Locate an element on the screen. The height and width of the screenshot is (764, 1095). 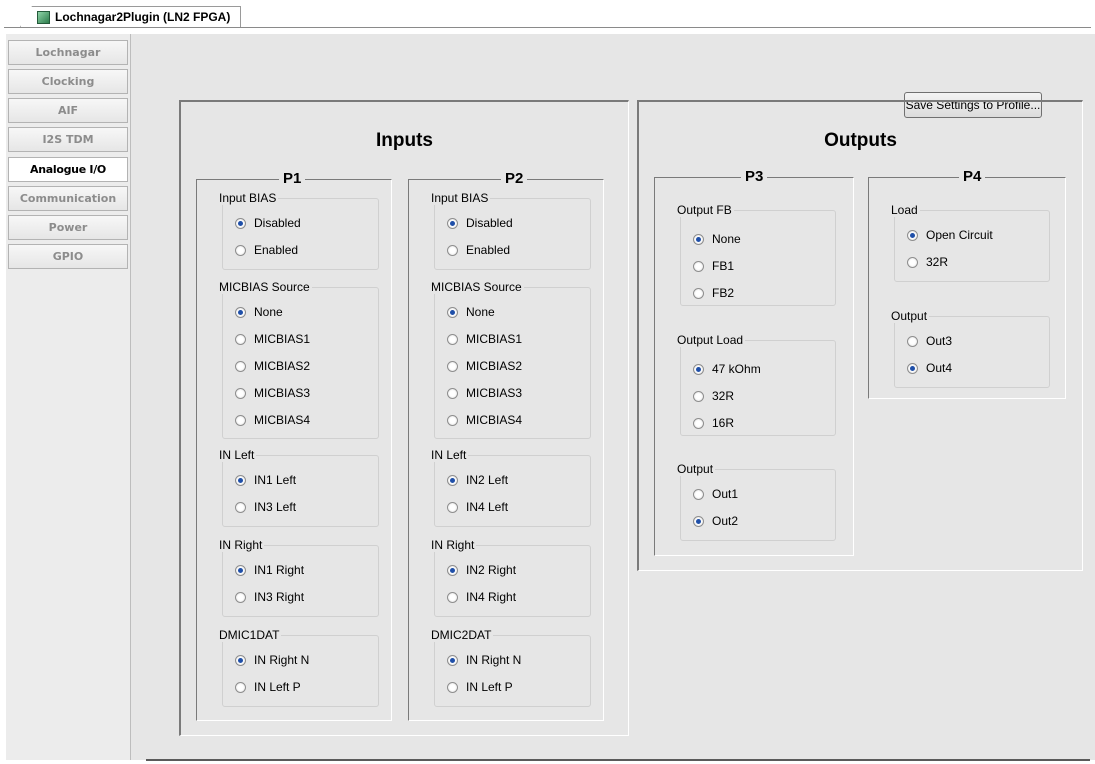
radio-label: Out4 is located at coordinates (939, 368).